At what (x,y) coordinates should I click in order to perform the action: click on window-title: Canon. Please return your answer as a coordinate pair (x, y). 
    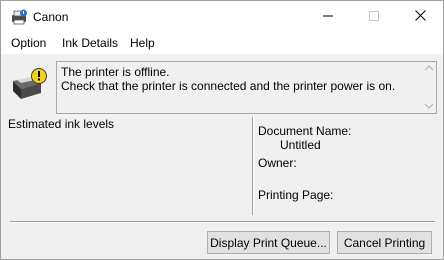
    Looking at the image, I should click on (51, 17).